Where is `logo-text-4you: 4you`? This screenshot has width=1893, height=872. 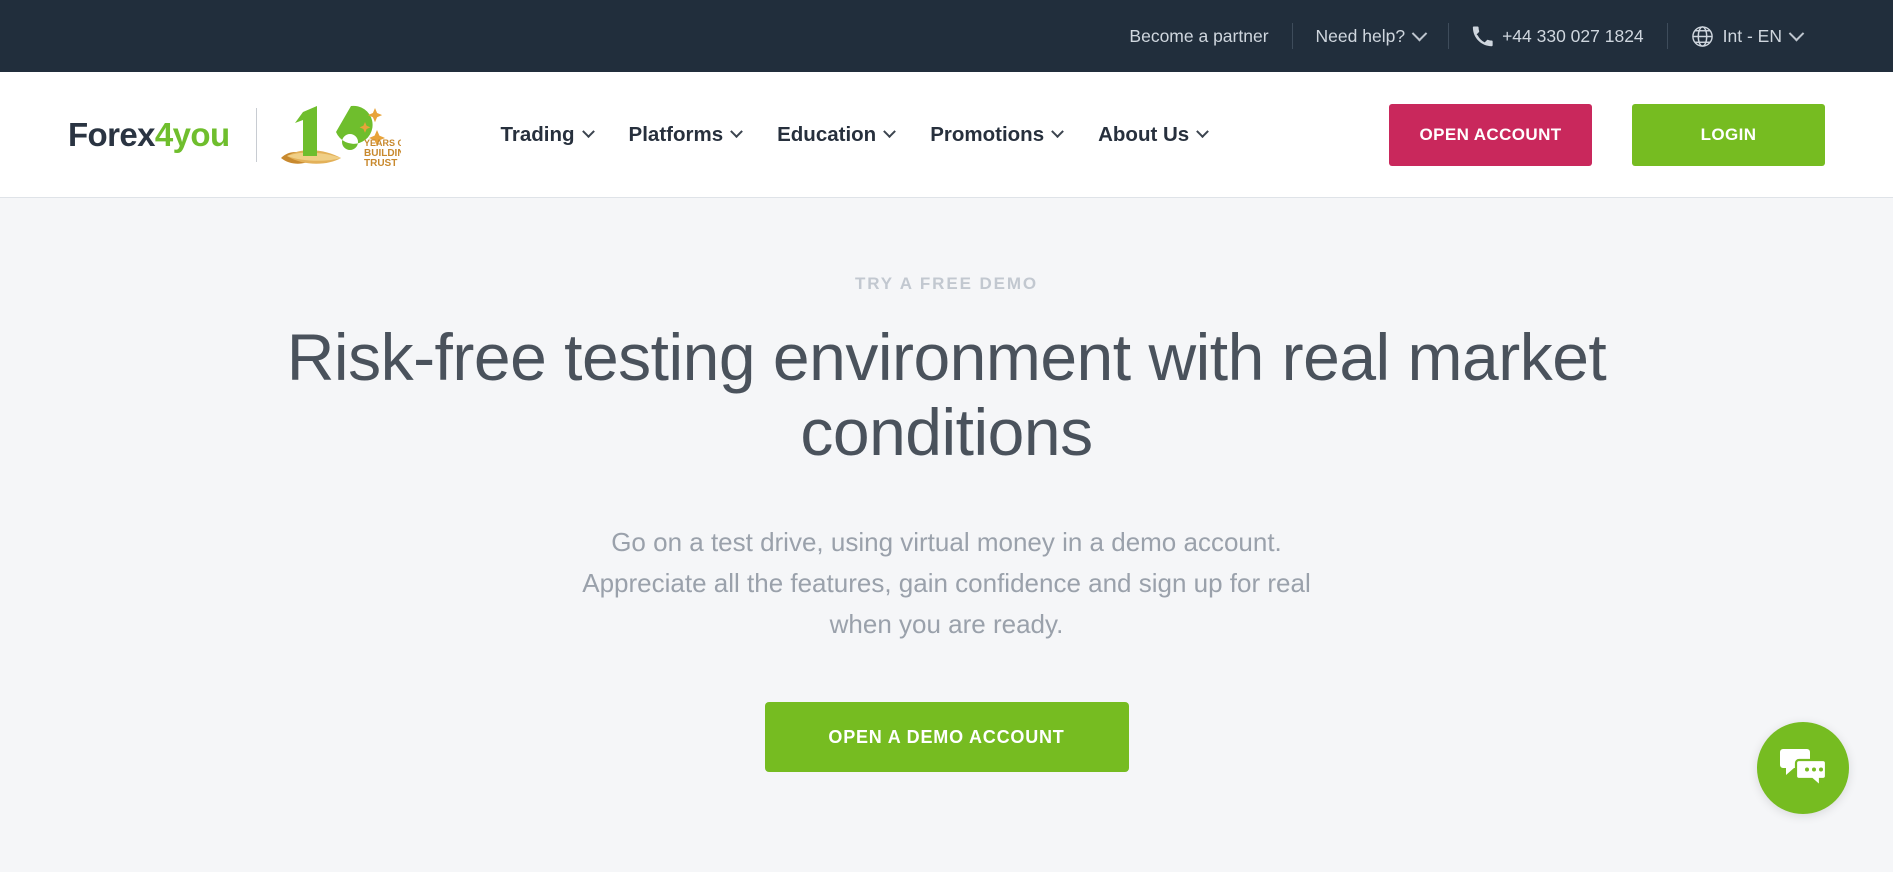
logo-text-4you: 4you is located at coordinates (192, 134).